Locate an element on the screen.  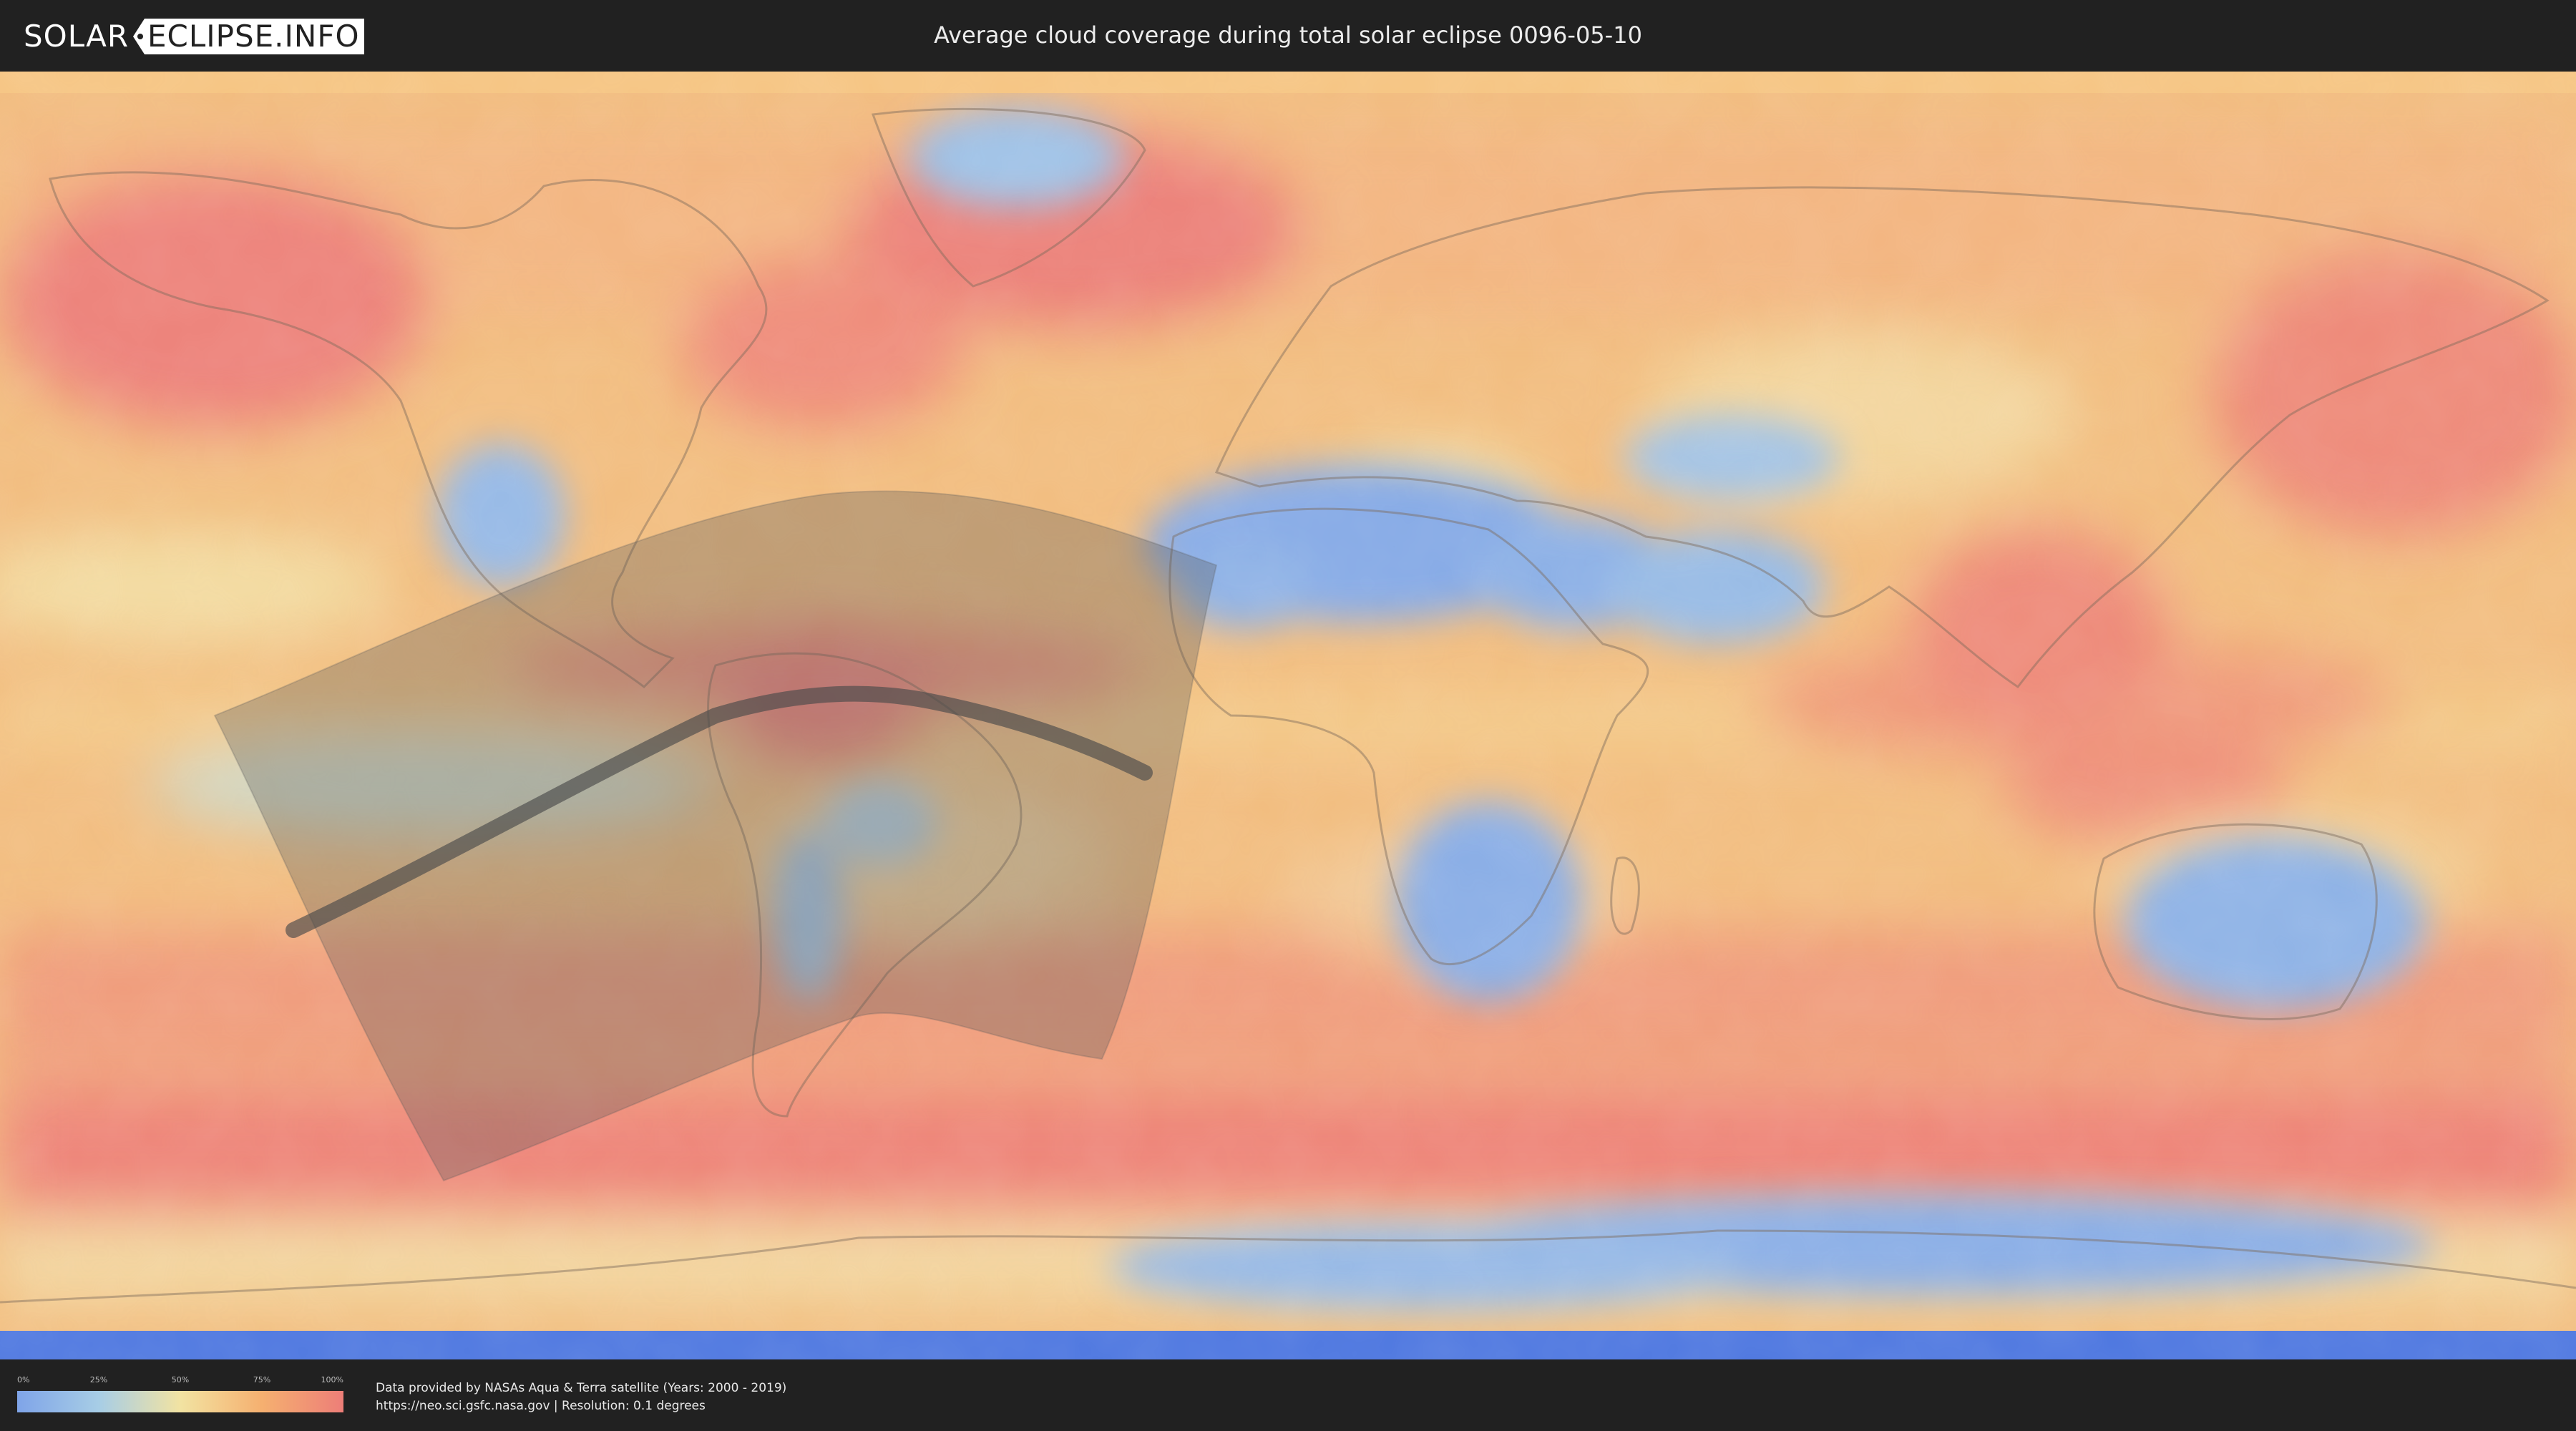
legend-tick-0: 0% is located at coordinates (23, 1379).